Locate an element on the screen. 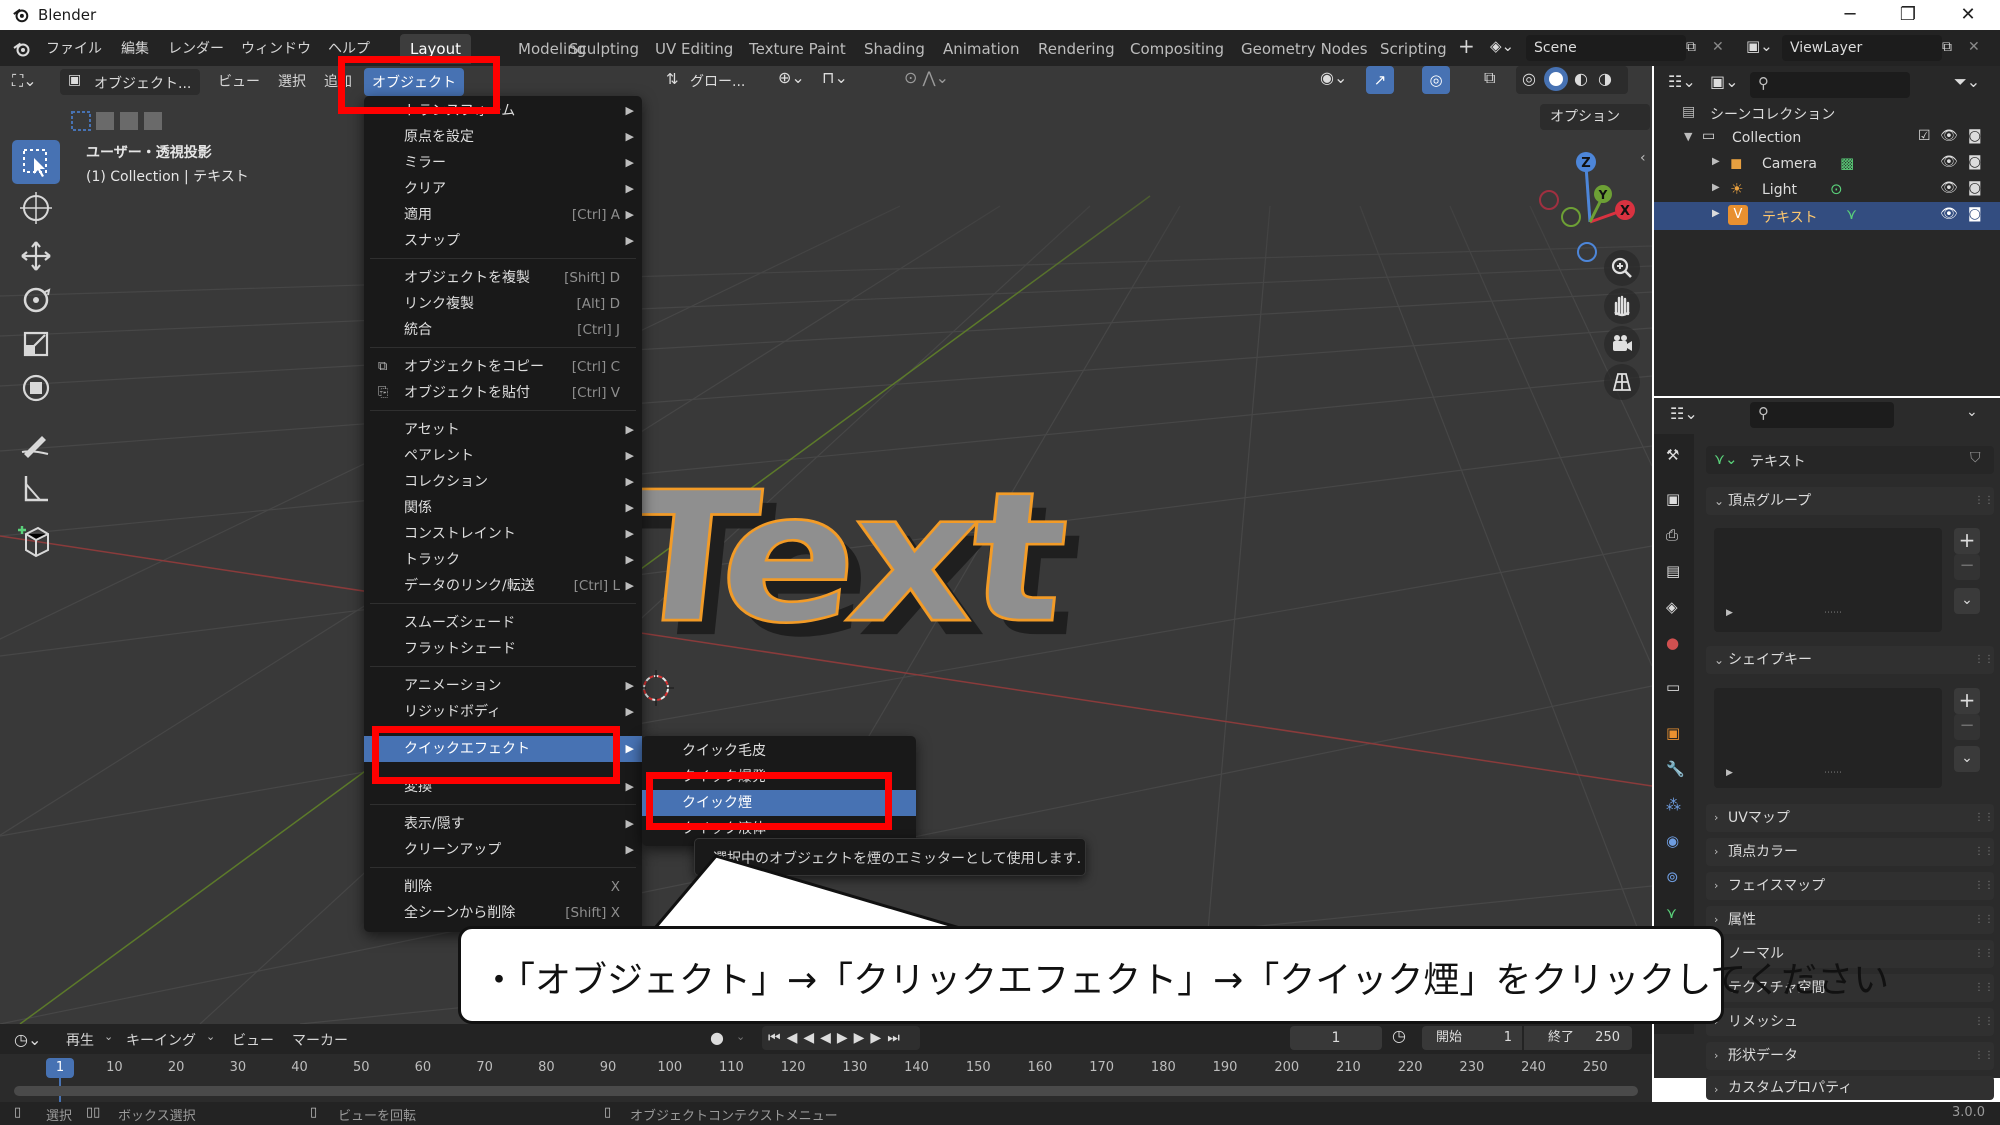 This screenshot has width=2000, height=1125. collection-tab-icon: ▭ is located at coordinates (1673, 687).